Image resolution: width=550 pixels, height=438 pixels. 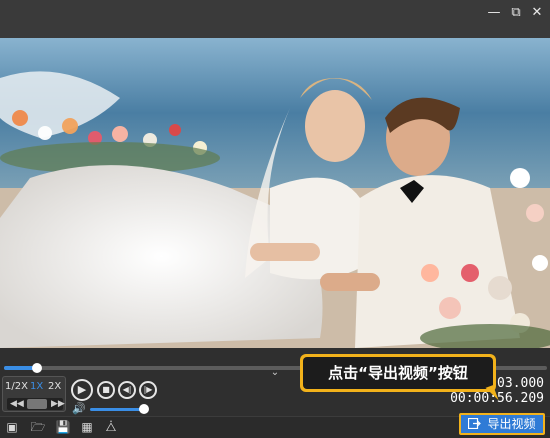 What do you see at coordinates (537, 13) in the screenshot?
I see `close-icon: ✕` at bounding box center [537, 13].